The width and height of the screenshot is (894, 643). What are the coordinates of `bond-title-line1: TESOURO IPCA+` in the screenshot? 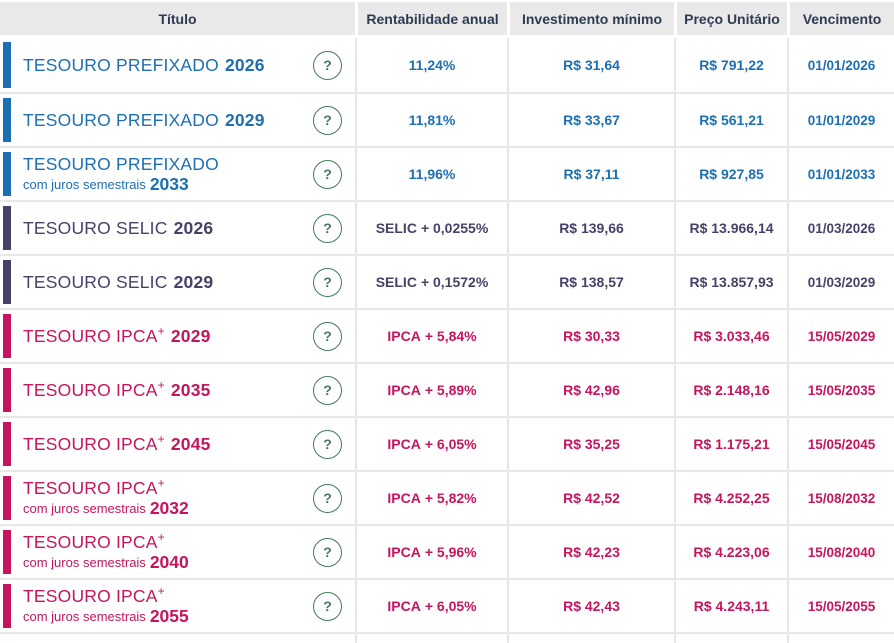 It's located at (163, 542).